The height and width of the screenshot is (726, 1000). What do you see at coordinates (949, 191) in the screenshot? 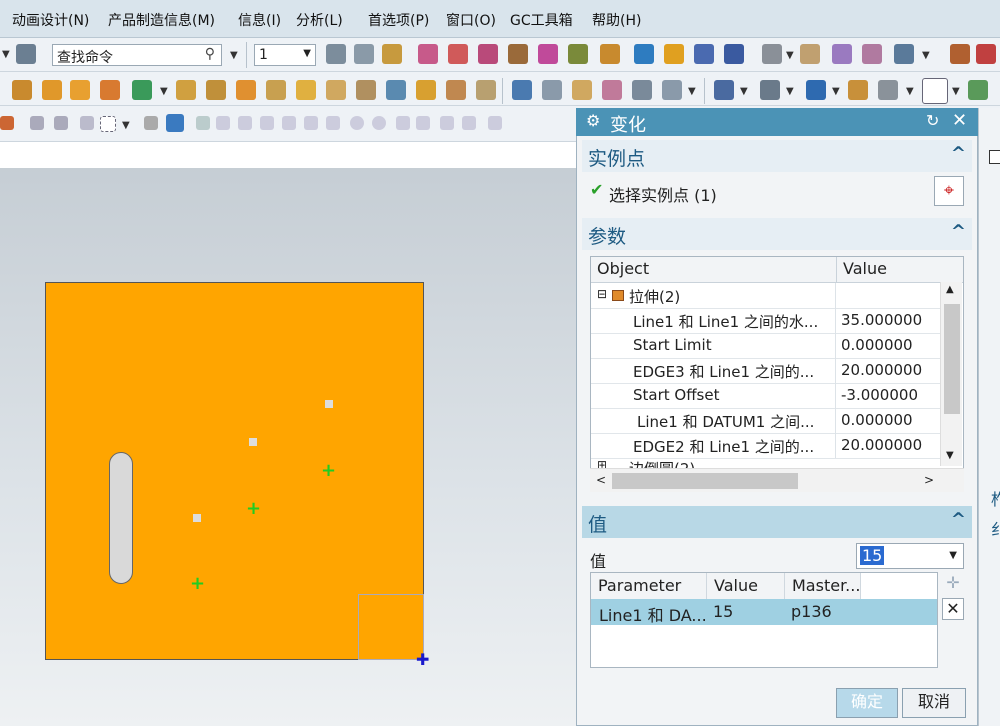
I see `point-dialog-button: ⌖` at bounding box center [949, 191].